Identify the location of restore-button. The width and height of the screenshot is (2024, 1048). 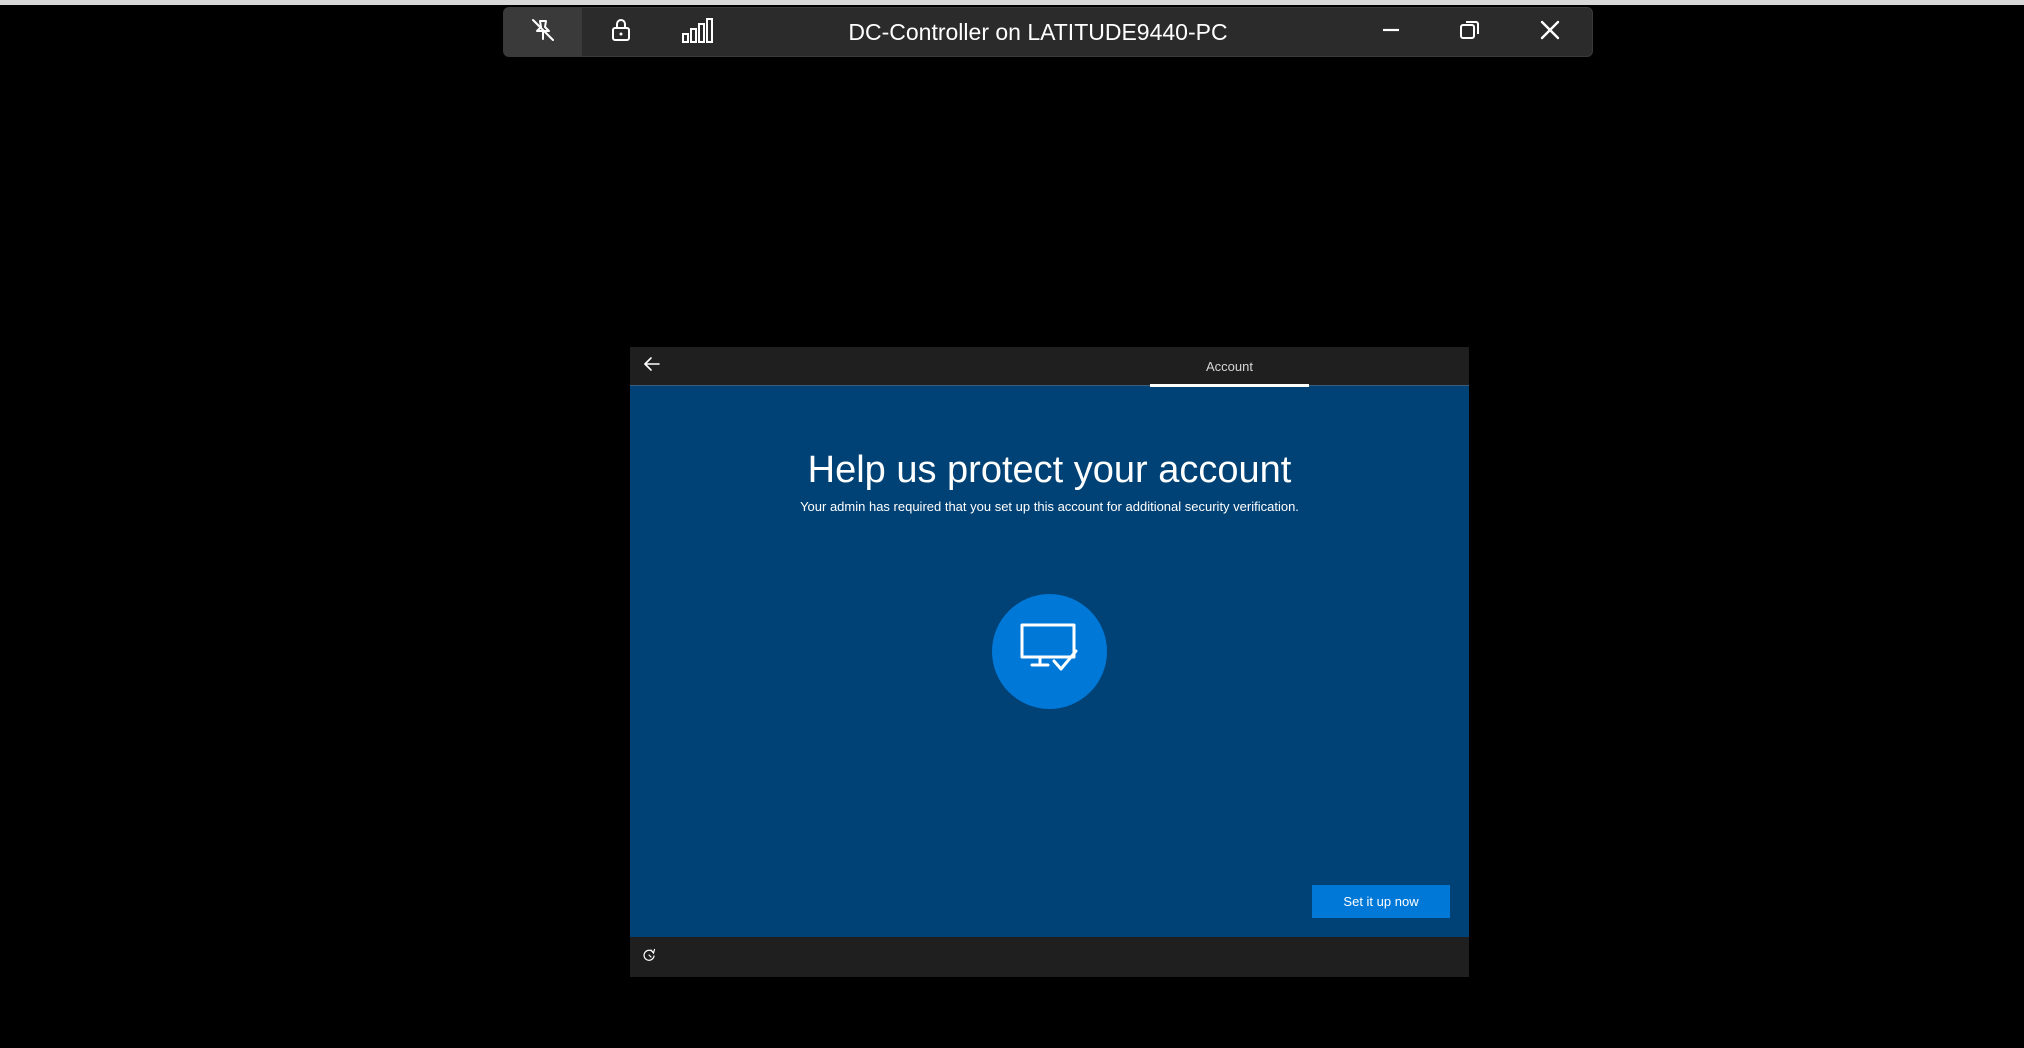
(1470, 32).